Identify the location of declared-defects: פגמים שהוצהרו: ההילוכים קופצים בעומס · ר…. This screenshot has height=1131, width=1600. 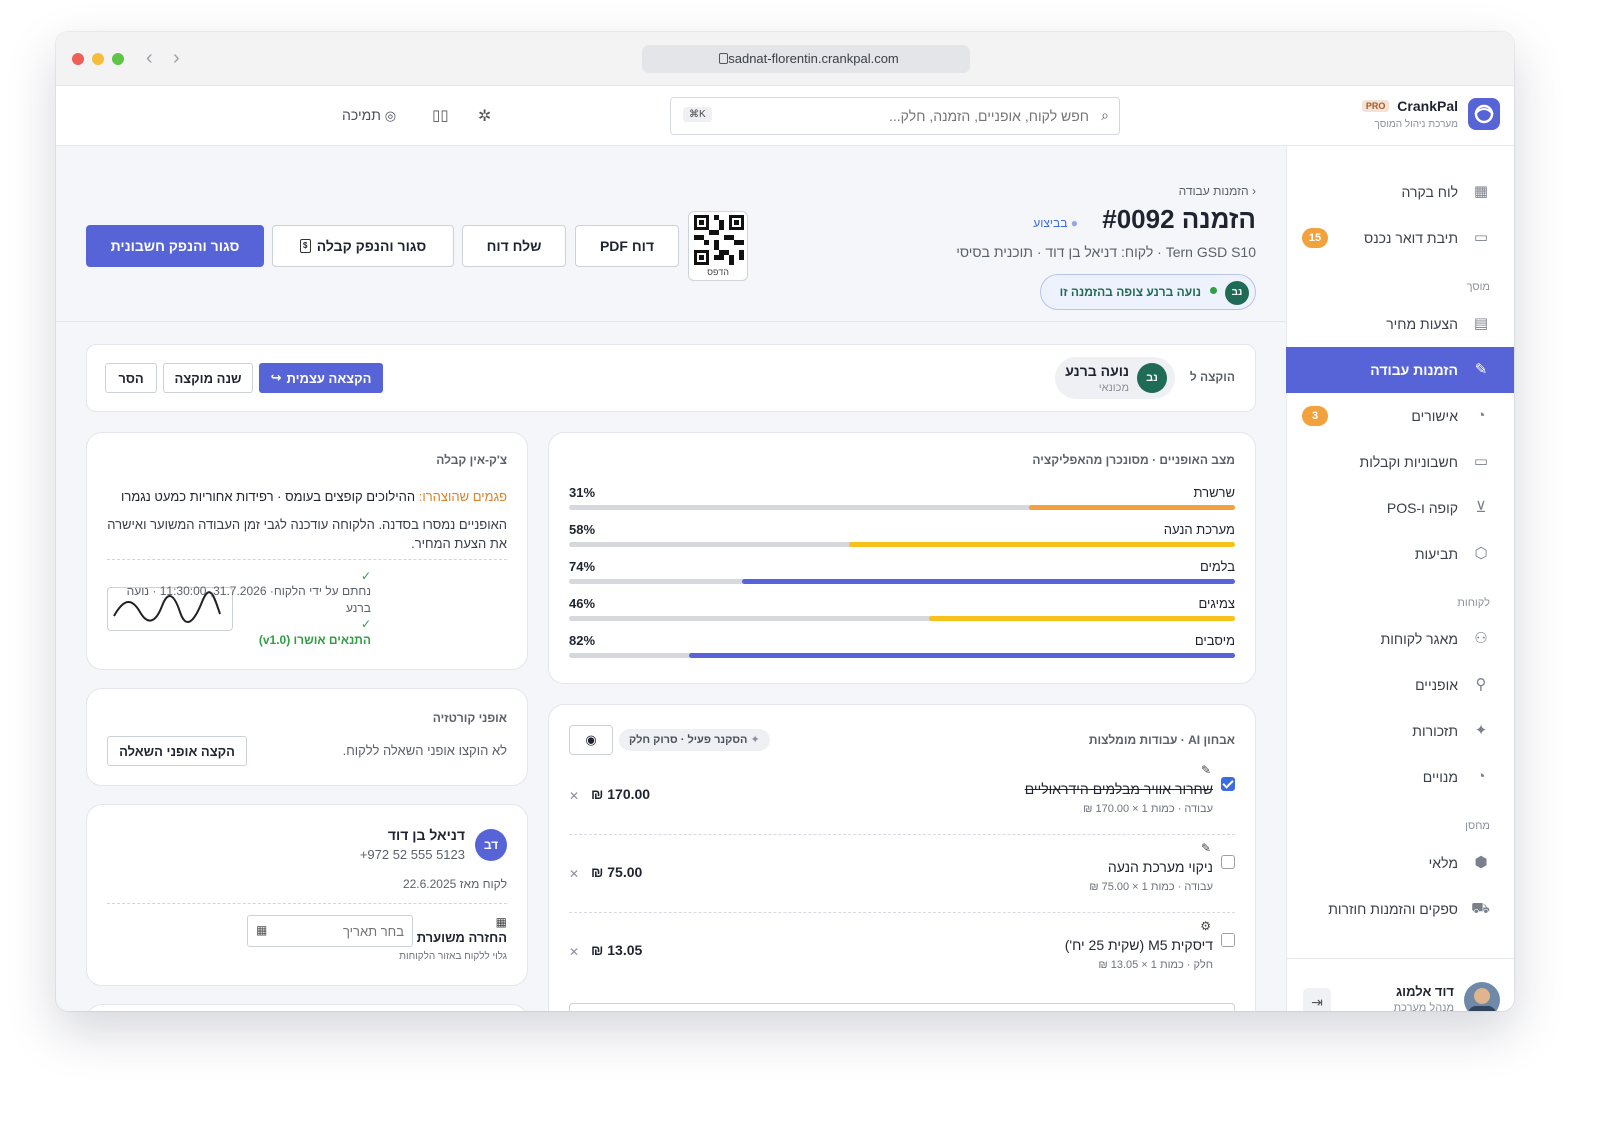
(314, 496).